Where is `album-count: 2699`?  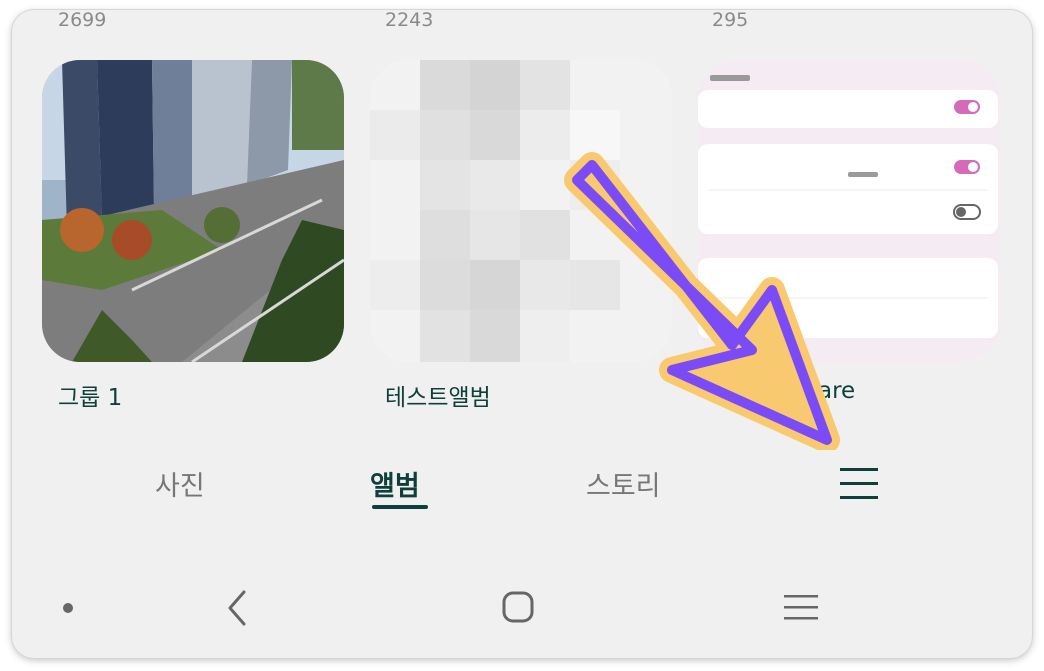
album-count: 2699 is located at coordinates (82, 20).